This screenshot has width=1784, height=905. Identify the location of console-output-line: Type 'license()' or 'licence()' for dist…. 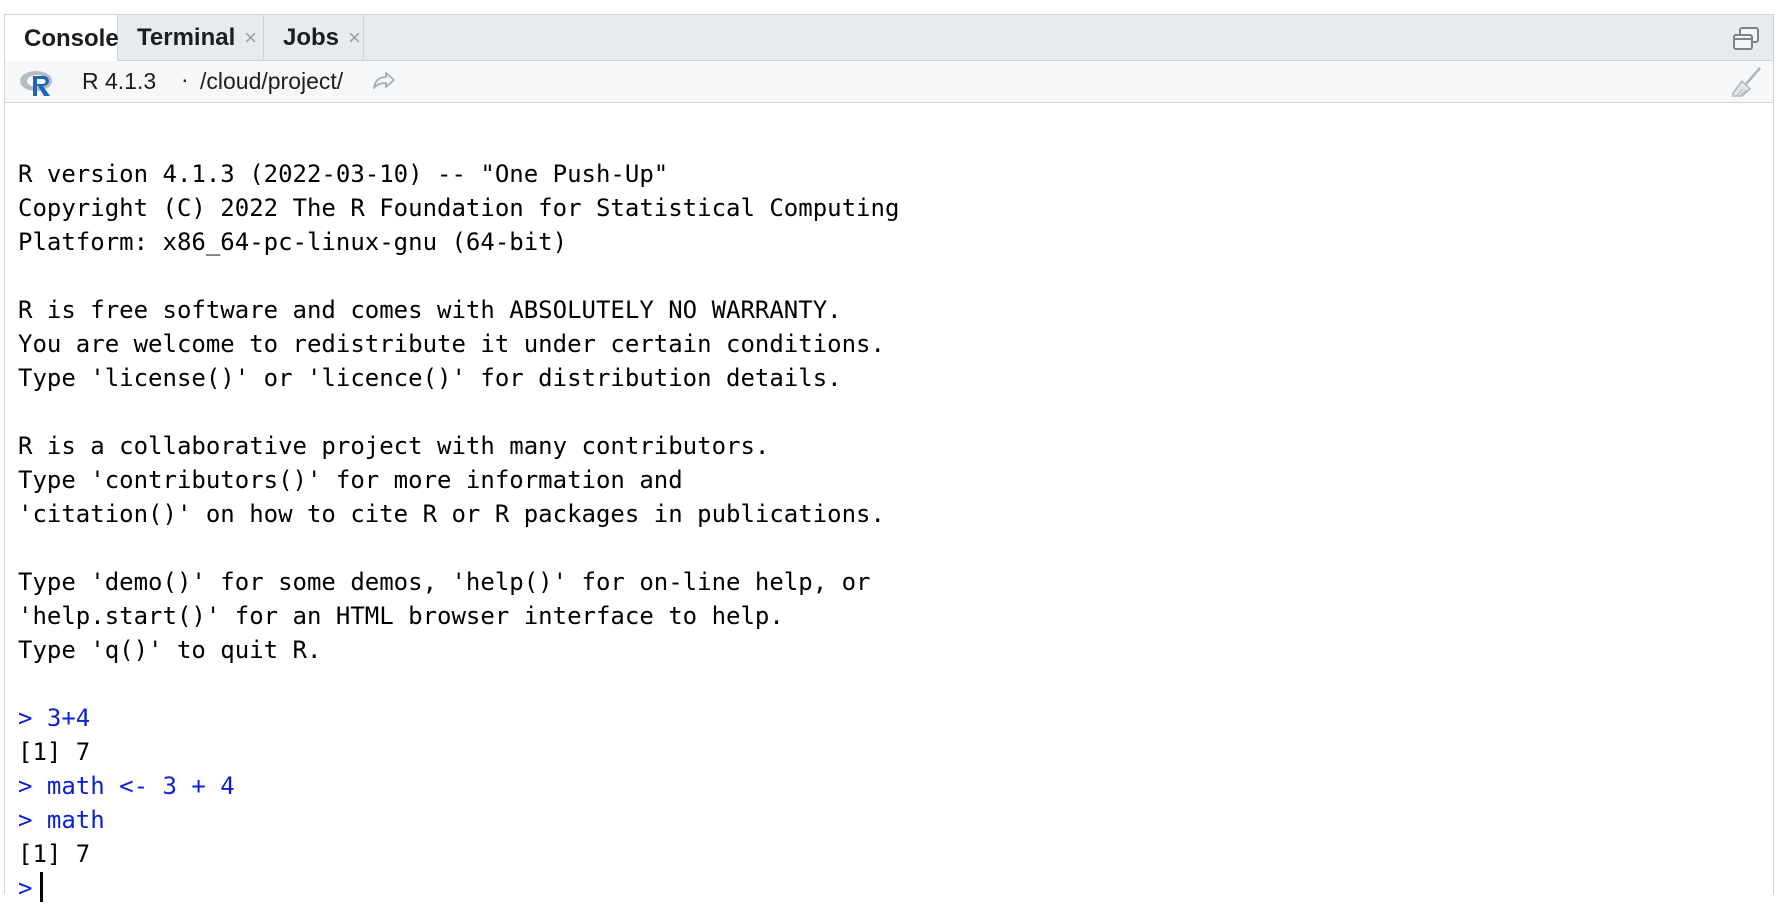
(430, 378).